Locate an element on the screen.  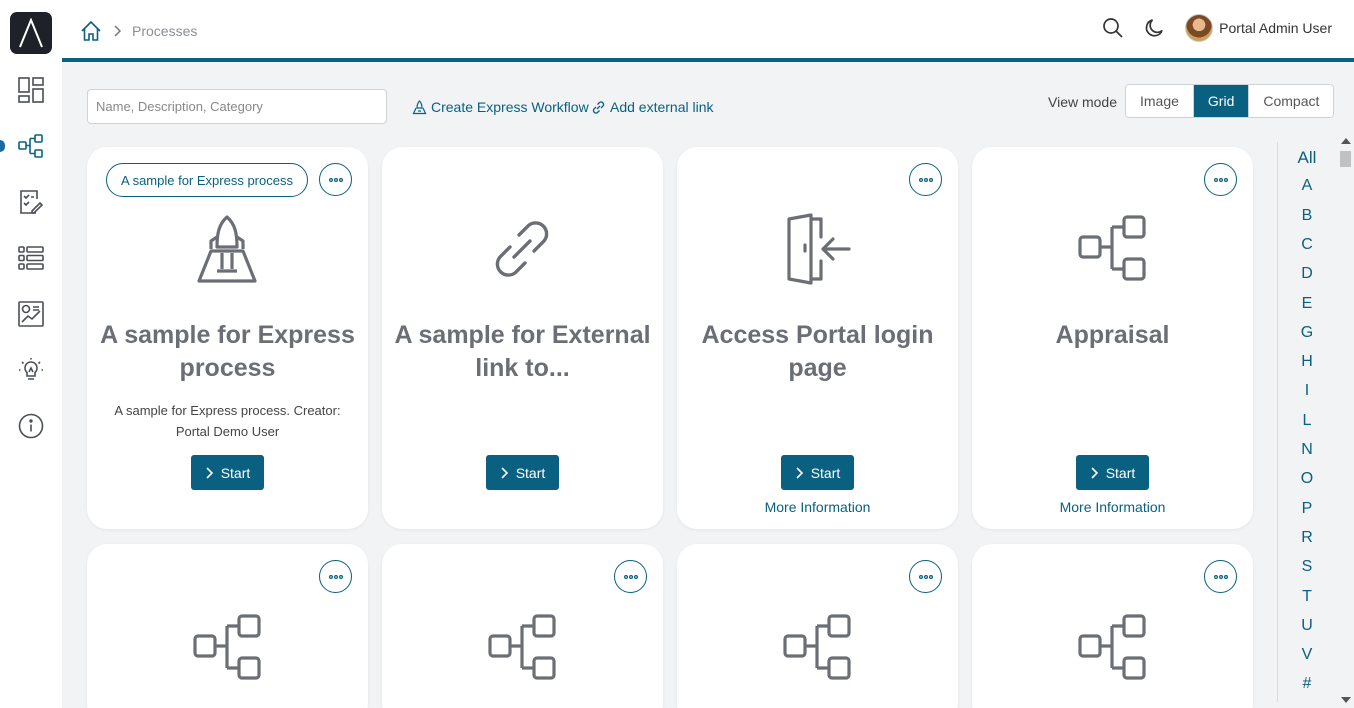
alphabet-index-item: A is located at coordinates (1307, 186).